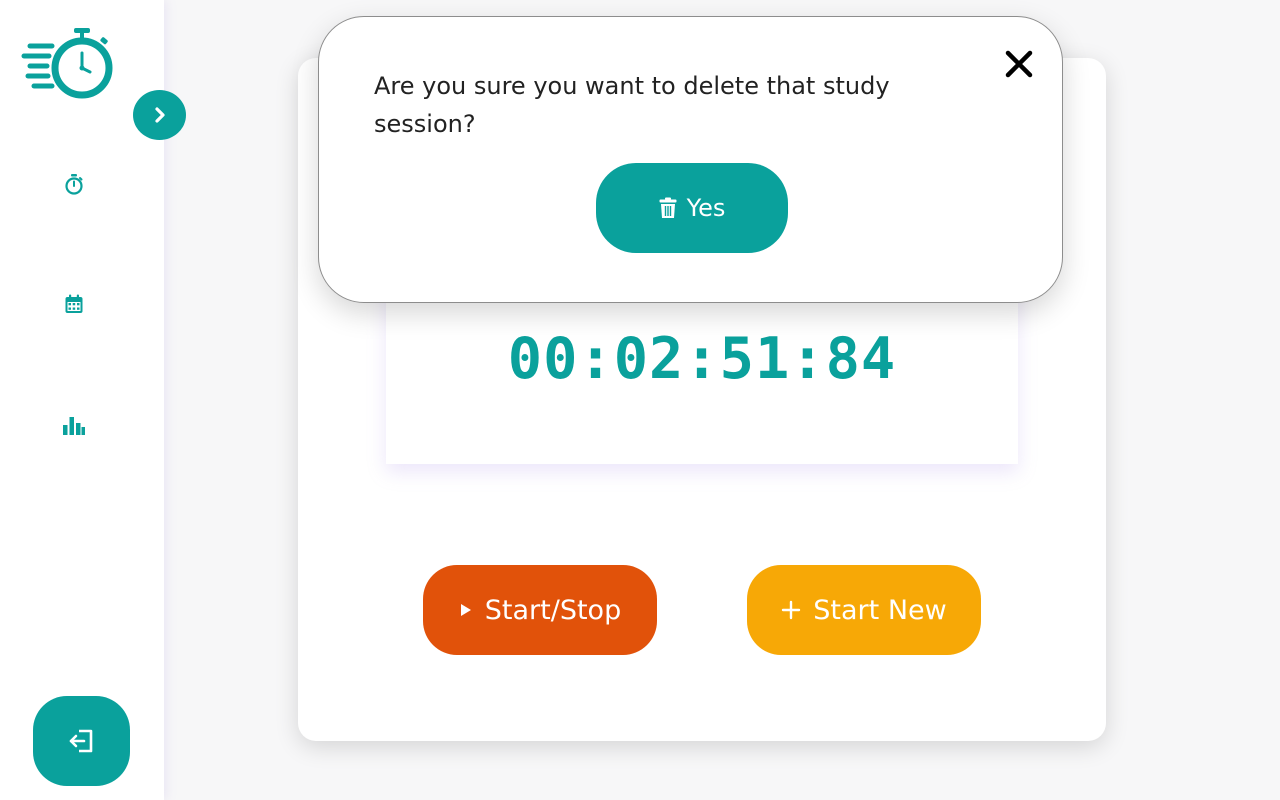  I want to click on app-logo, so click(68, 64).